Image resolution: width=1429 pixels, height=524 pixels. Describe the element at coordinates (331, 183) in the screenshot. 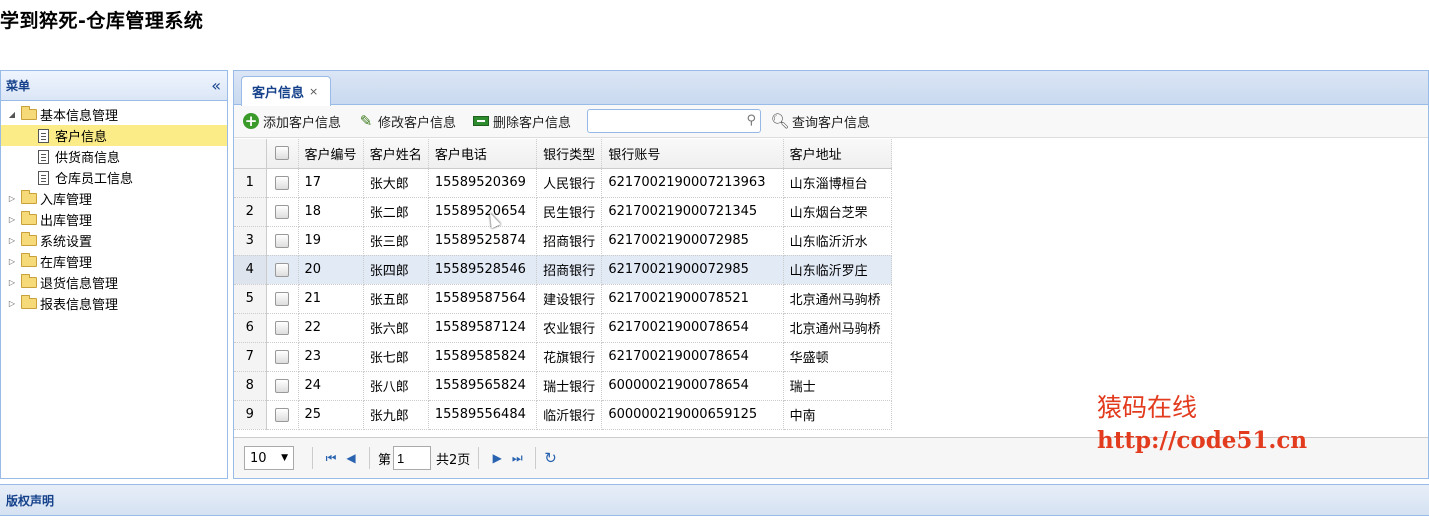

I see `cell-id: 17` at that location.